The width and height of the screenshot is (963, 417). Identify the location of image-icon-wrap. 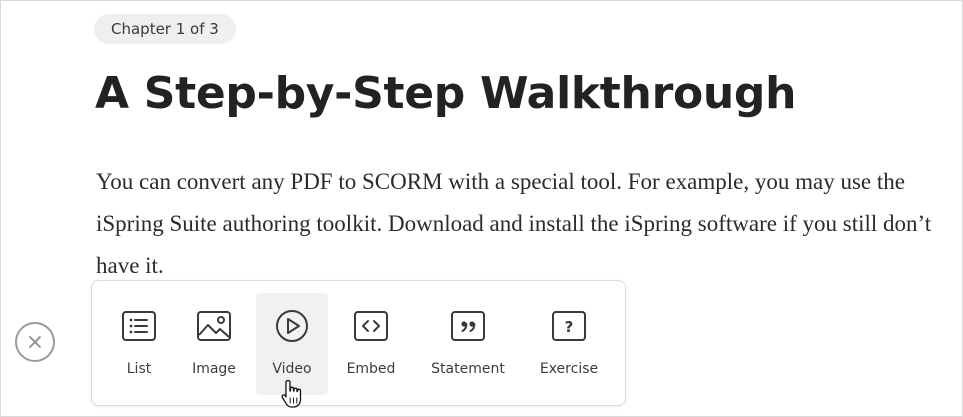
(214, 326).